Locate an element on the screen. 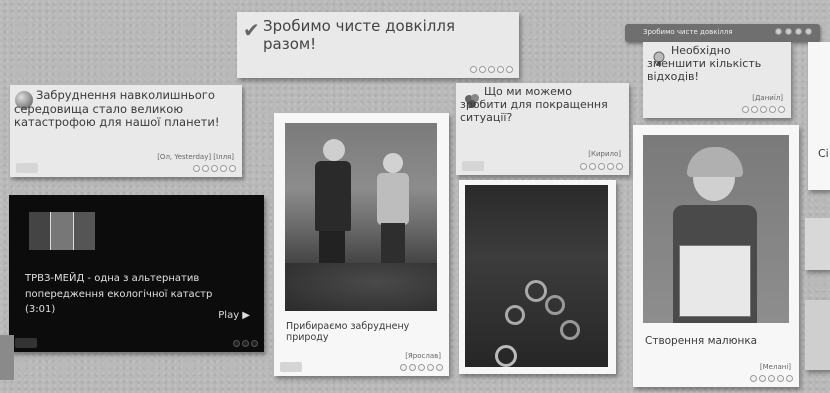  photo-cleanup is located at coordinates (361, 217).